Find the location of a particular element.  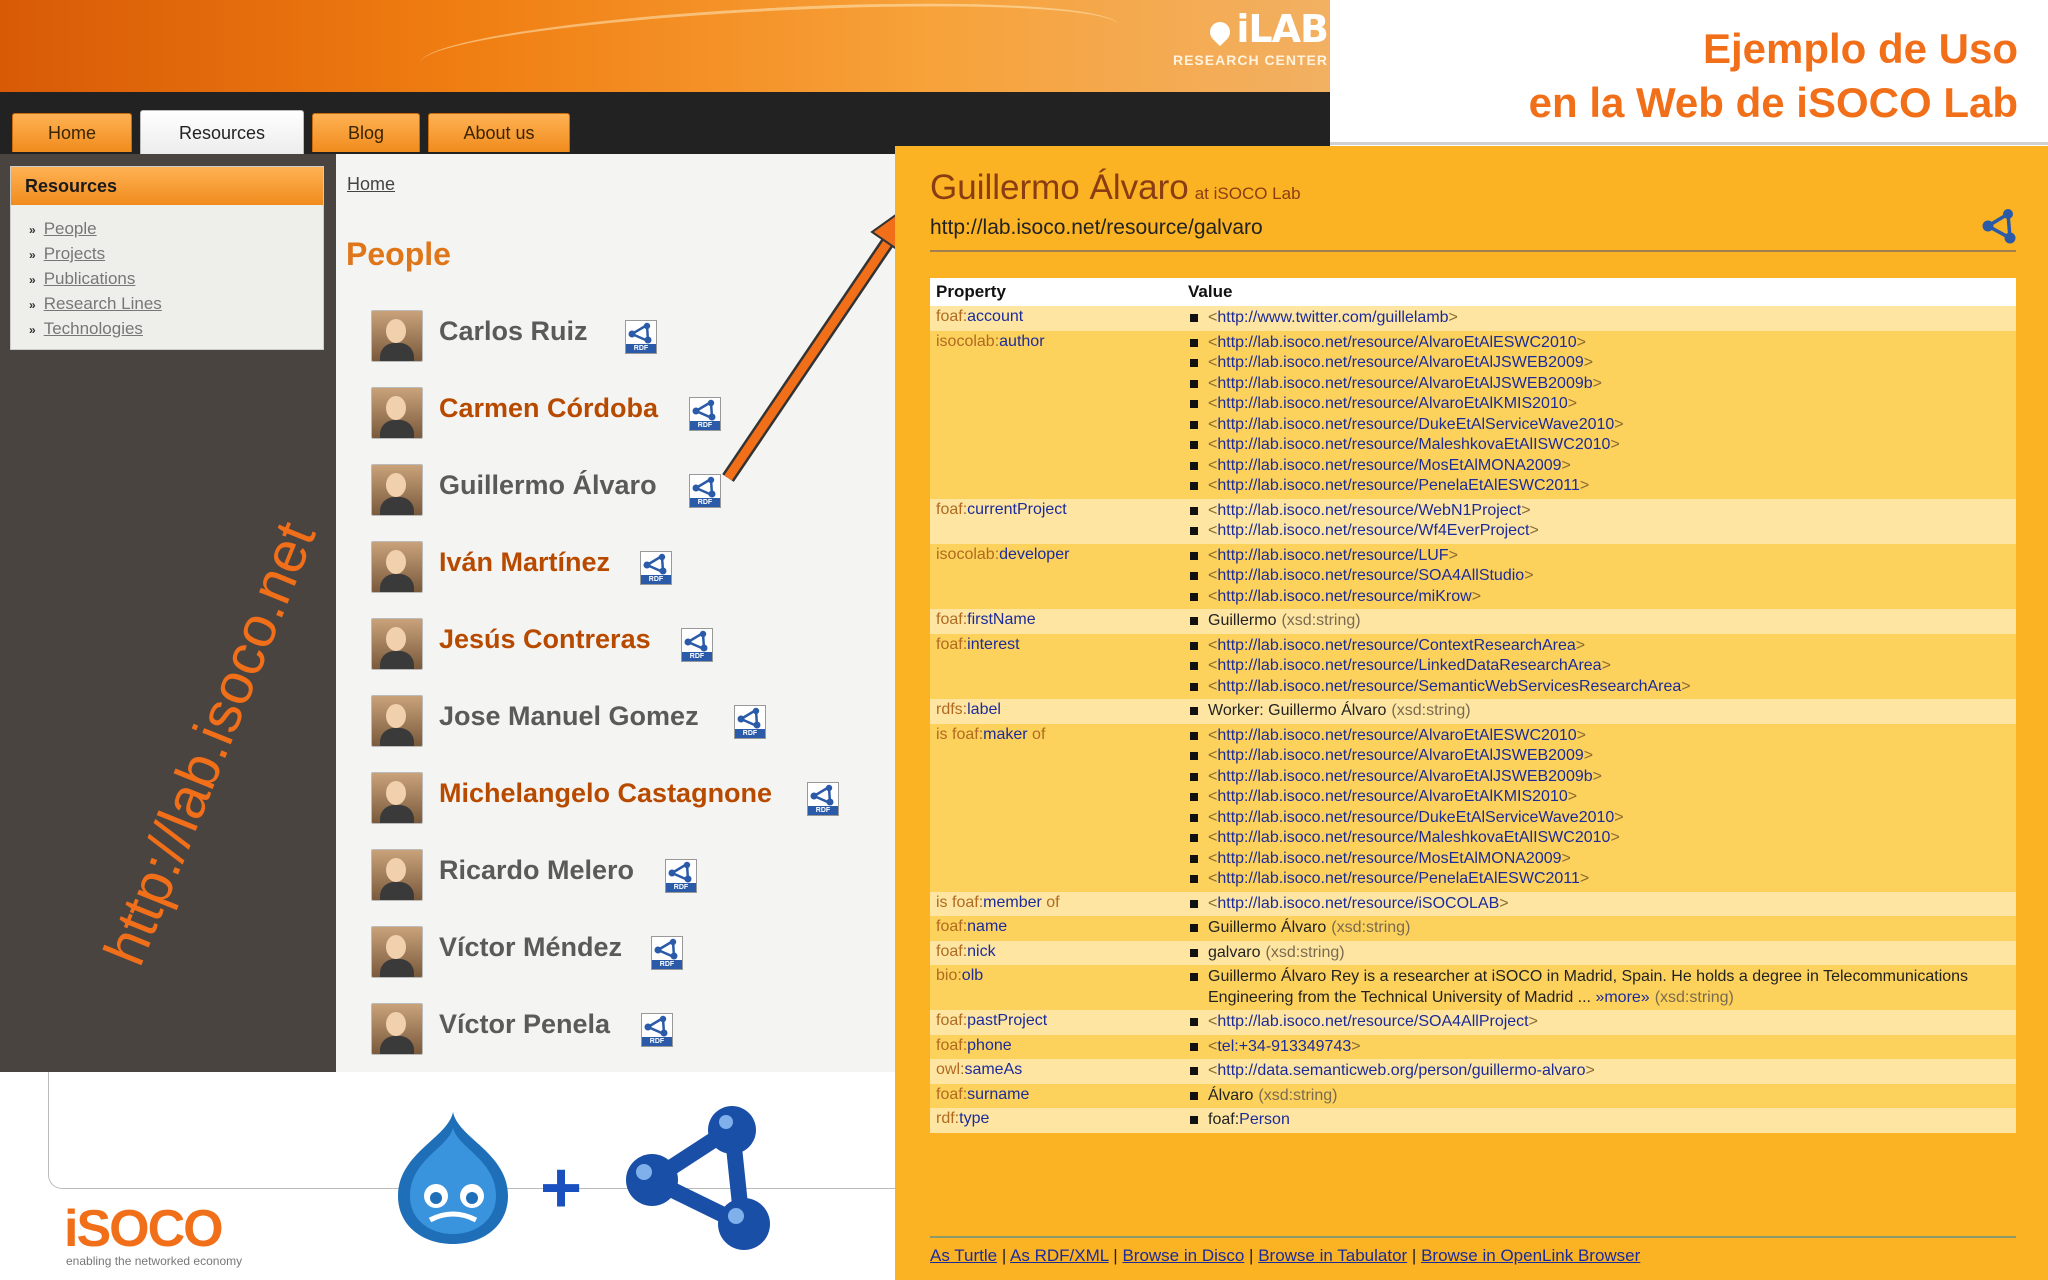

sidebar-item-label: Technologies is located at coordinates (93, 328).